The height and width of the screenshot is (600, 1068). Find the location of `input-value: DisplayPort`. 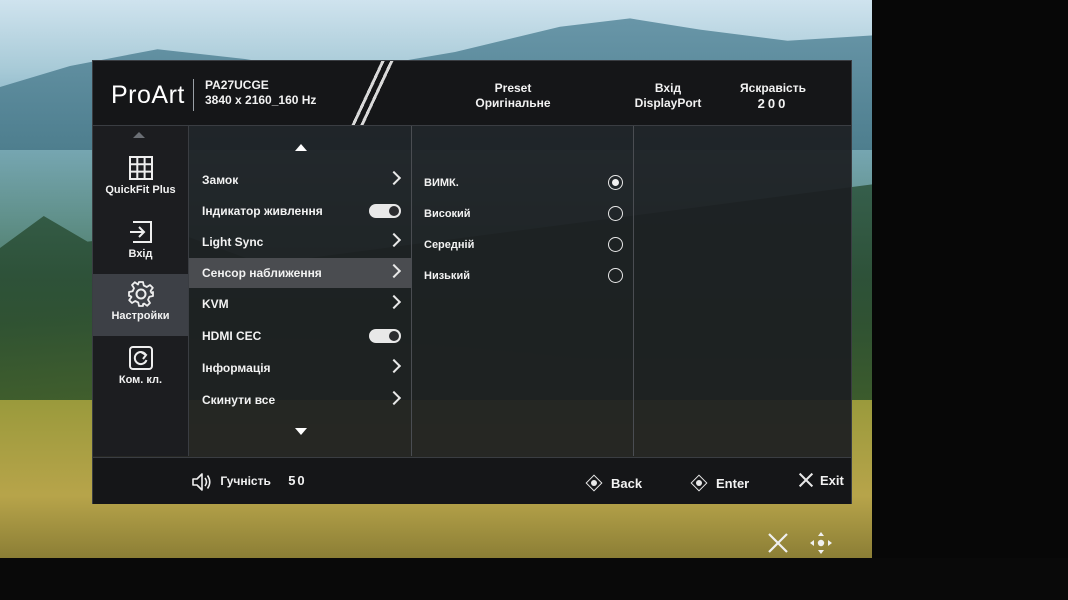

input-value: DisplayPort is located at coordinates (668, 103).